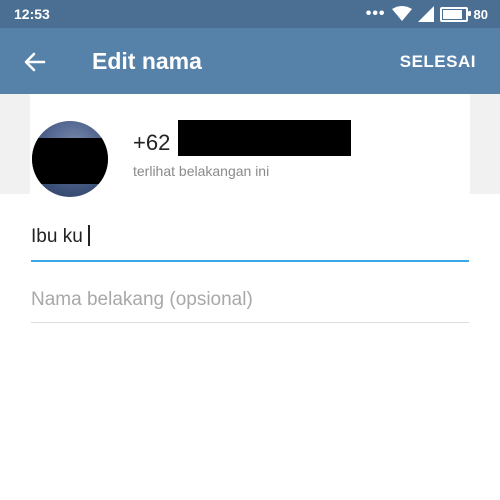 The width and height of the screenshot is (500, 500). I want to click on battery-icon, so click(455, 14).